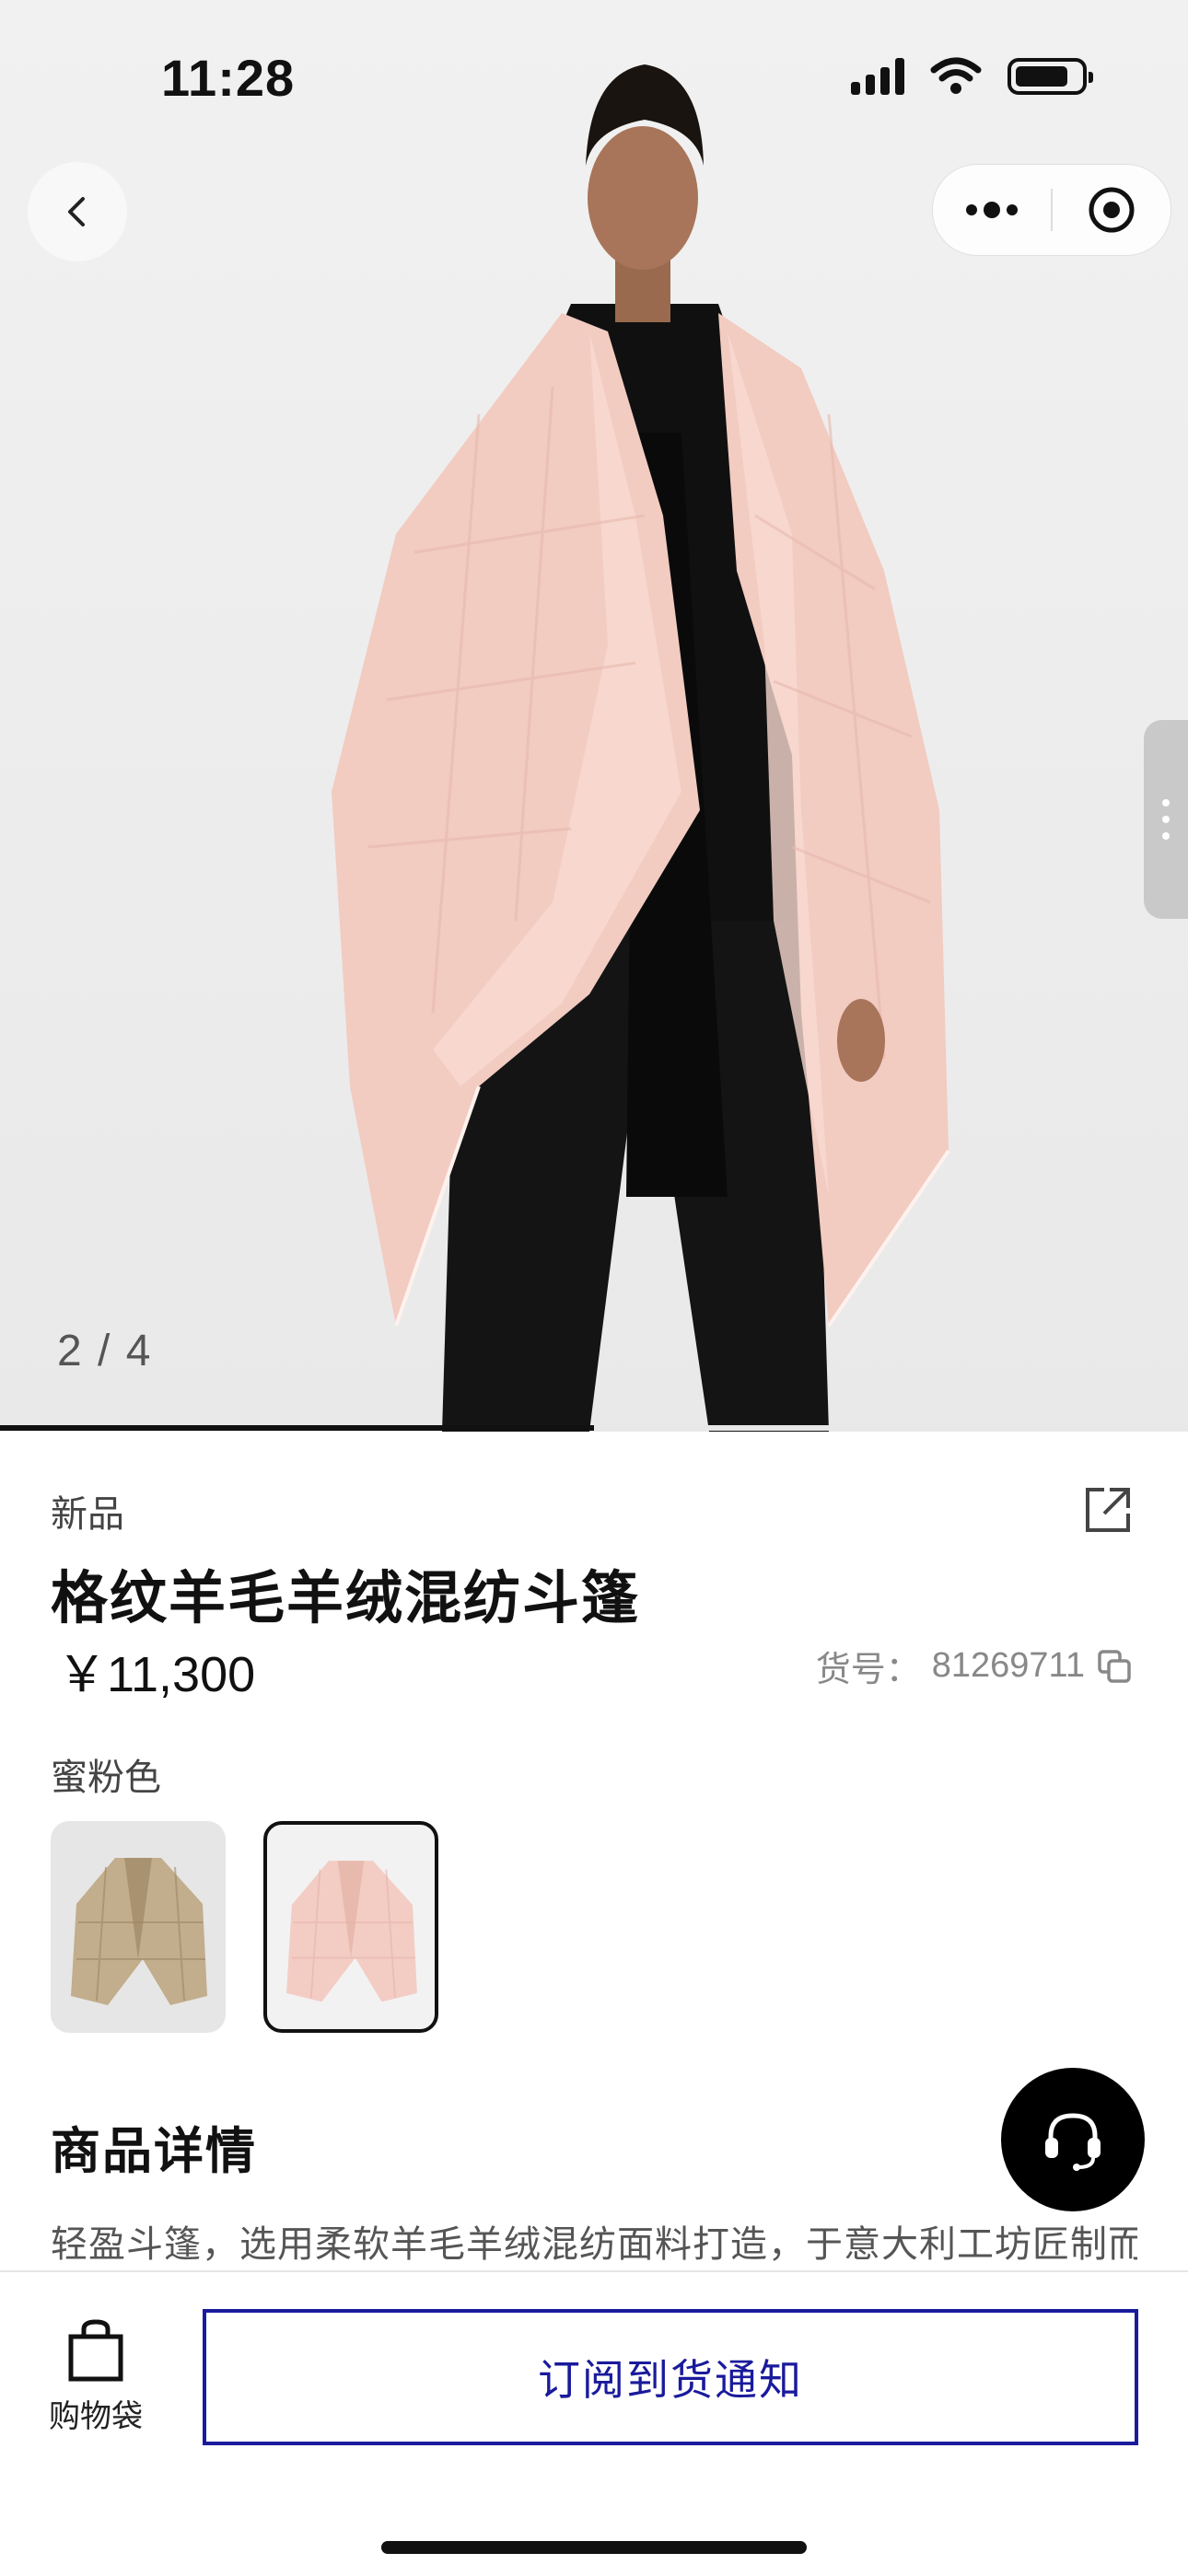  Describe the element at coordinates (154, 2151) in the screenshot. I see `details-title: 商品详情` at that location.